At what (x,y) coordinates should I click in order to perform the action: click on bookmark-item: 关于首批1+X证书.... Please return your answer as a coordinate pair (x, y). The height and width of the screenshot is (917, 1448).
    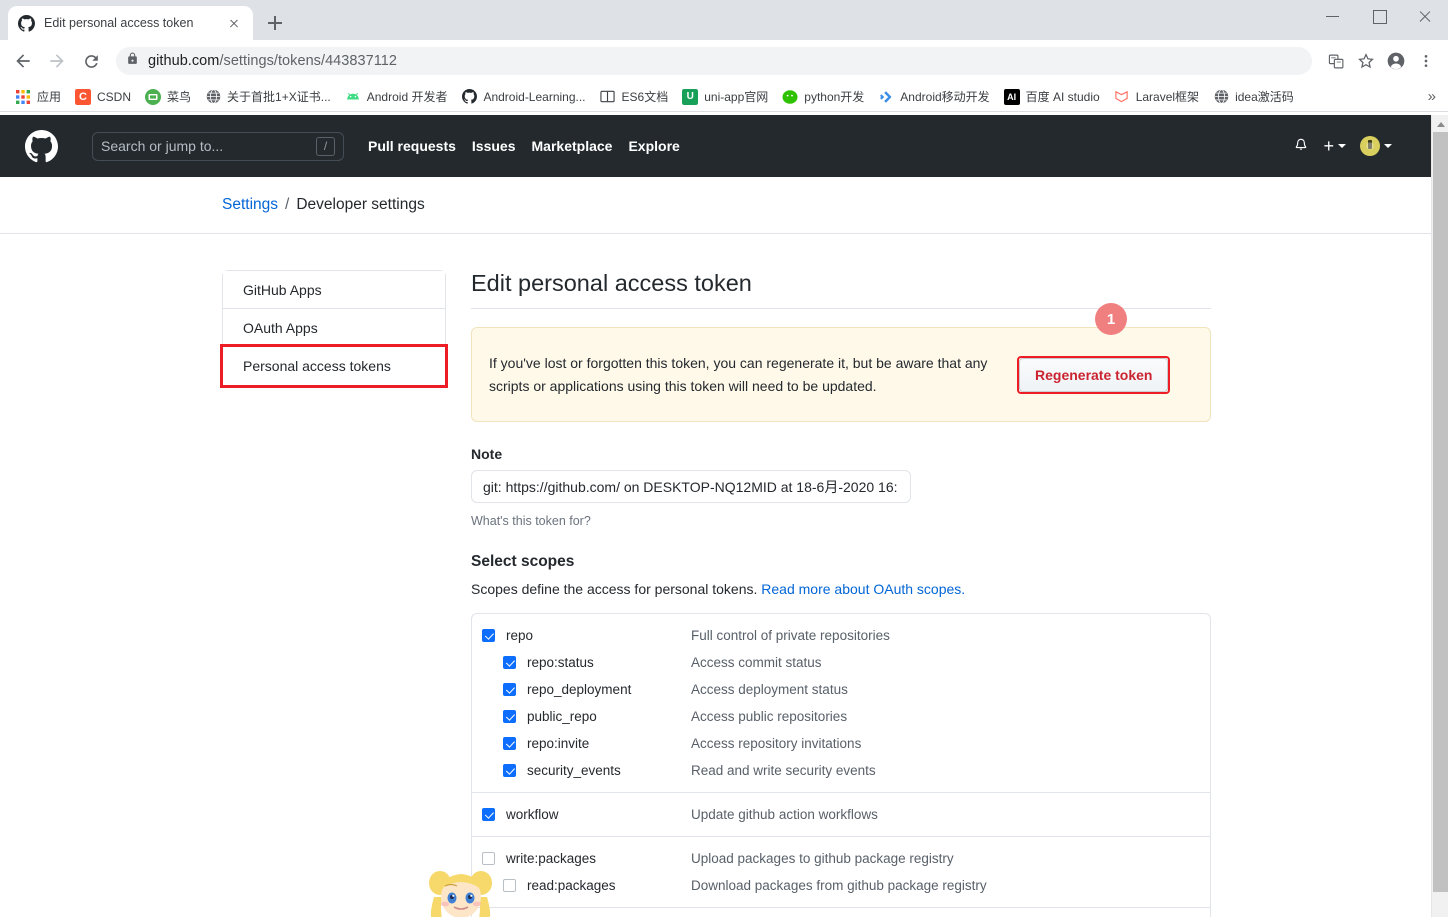
    Looking at the image, I should click on (268, 97).